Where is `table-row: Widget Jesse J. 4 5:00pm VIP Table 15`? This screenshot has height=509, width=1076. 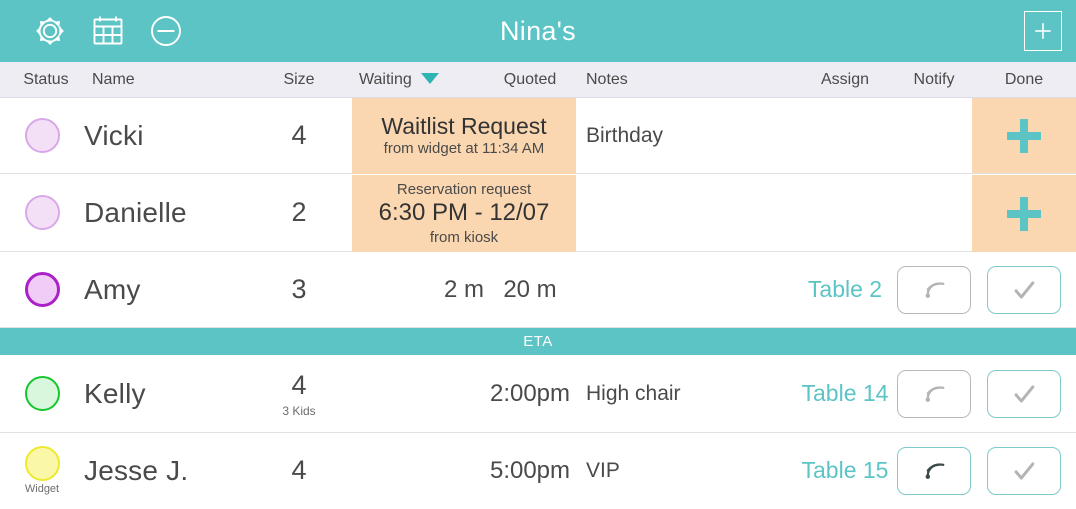
table-row: Widget Jesse J. 4 5:00pm VIP Table 15 is located at coordinates (538, 470).